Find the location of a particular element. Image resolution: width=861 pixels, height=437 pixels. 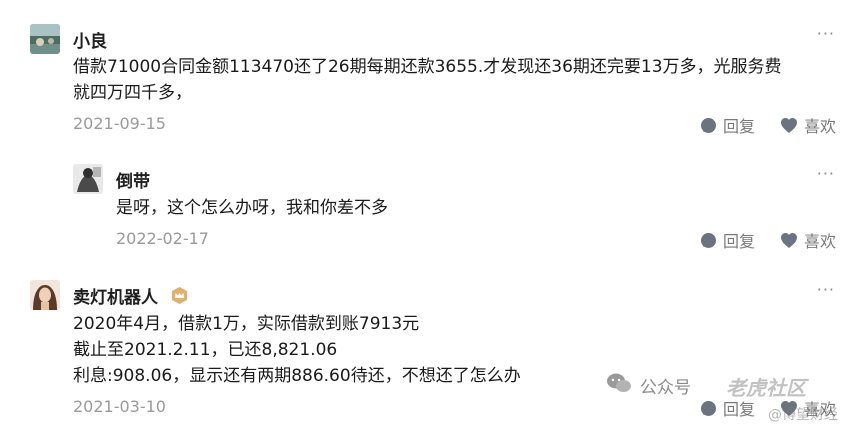

watermark-channel: 公众号 is located at coordinates (648, 385).